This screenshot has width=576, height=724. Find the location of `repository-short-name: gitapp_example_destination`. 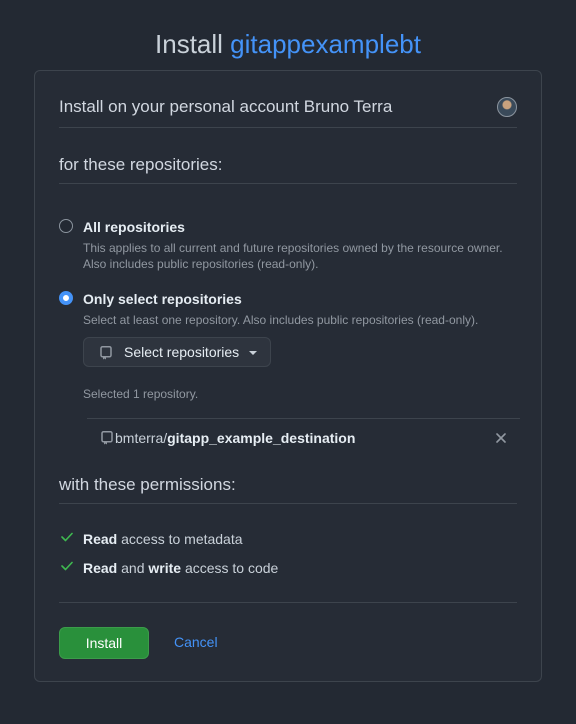

repository-short-name: gitapp_example_destination is located at coordinates (261, 438).